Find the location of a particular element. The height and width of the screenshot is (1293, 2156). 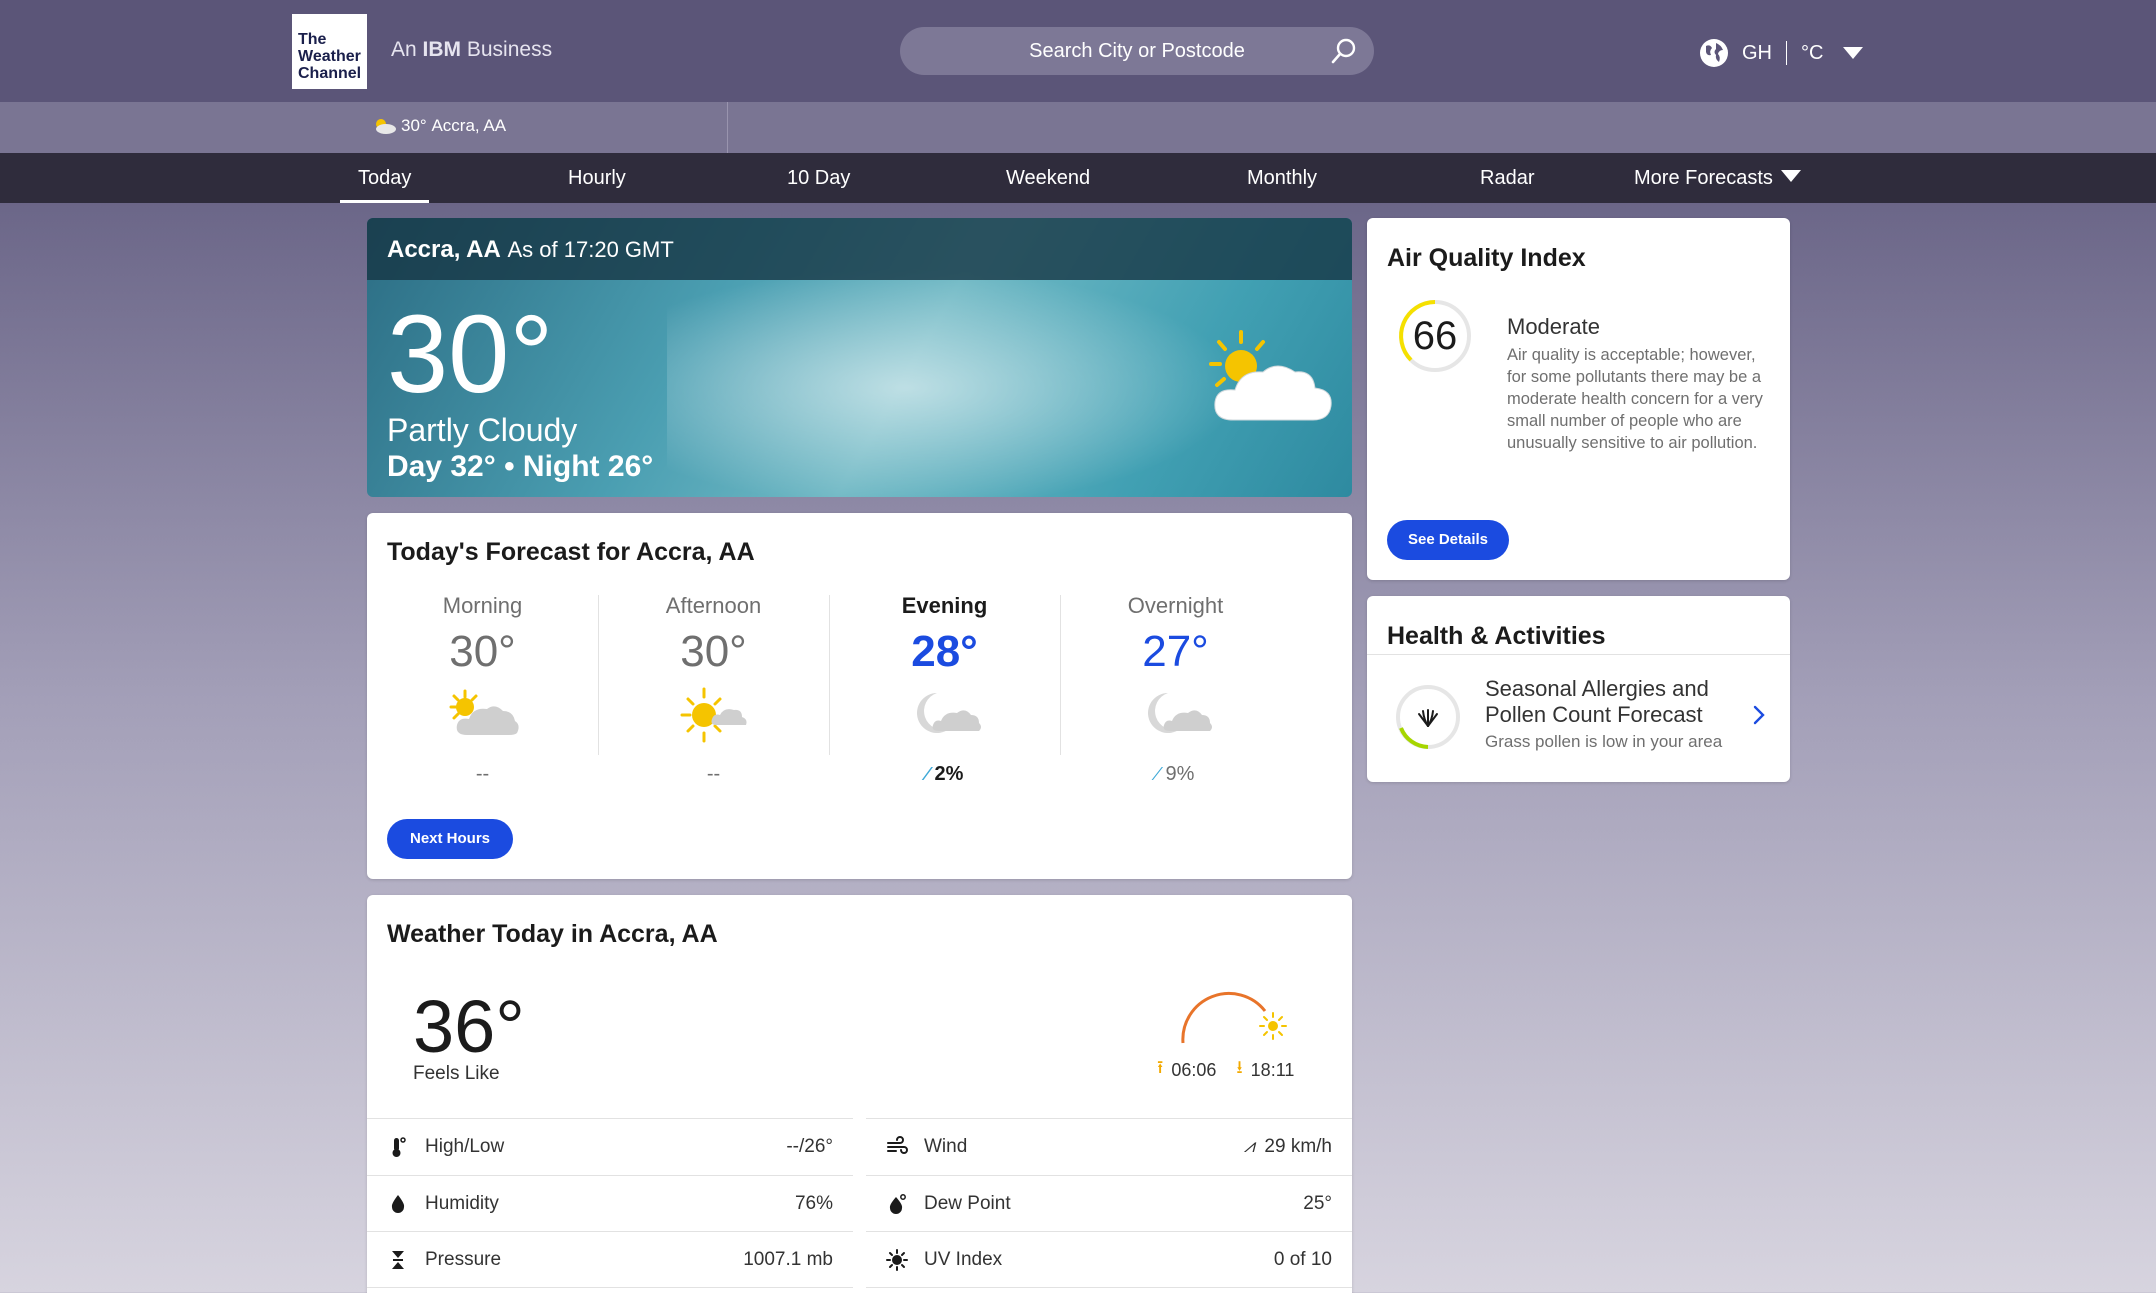

tagline-prefix: An is located at coordinates (404, 49).